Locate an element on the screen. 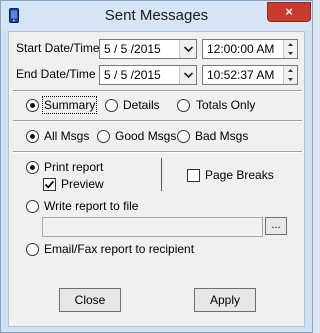  totals-only-label: Totals Only is located at coordinates (225, 105).